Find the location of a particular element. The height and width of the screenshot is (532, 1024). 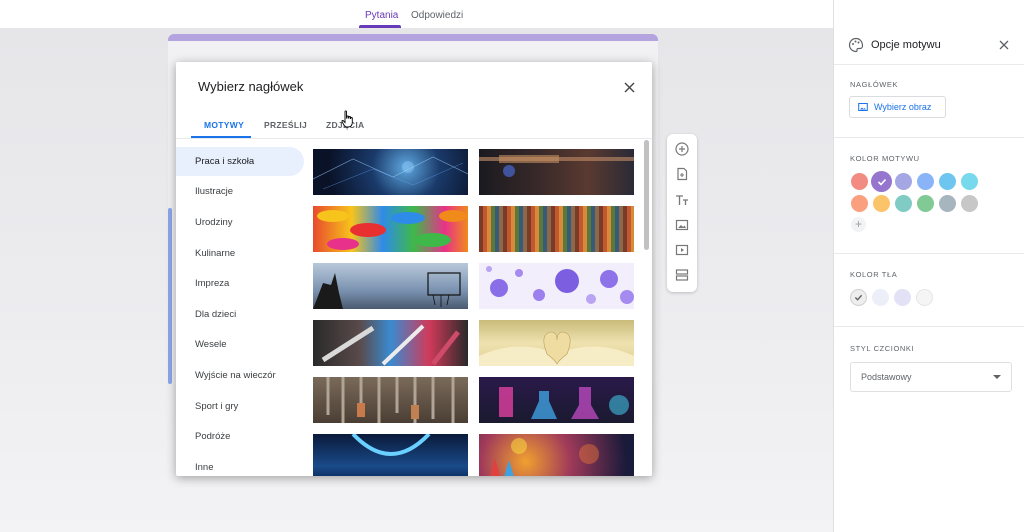

colorful-candies-image is located at coordinates (390, 229).